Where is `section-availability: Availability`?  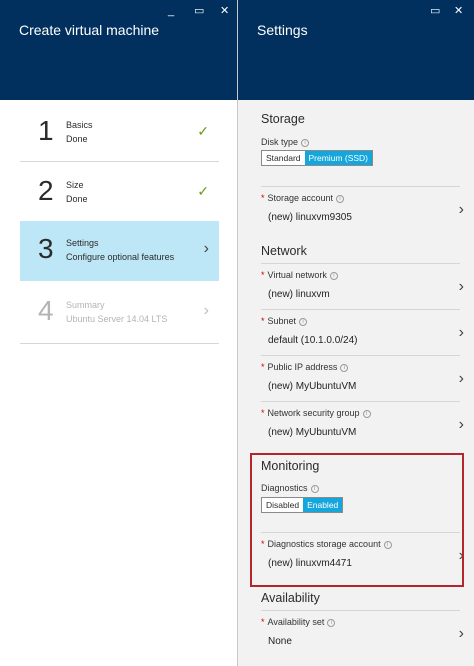
section-availability: Availability is located at coordinates (290, 598).